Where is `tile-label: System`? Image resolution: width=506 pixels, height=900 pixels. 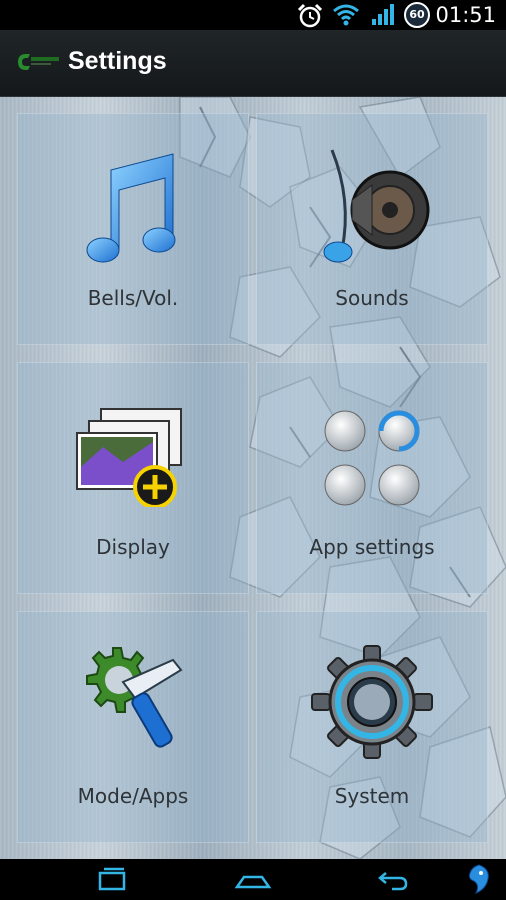
tile-label: System is located at coordinates (372, 796).